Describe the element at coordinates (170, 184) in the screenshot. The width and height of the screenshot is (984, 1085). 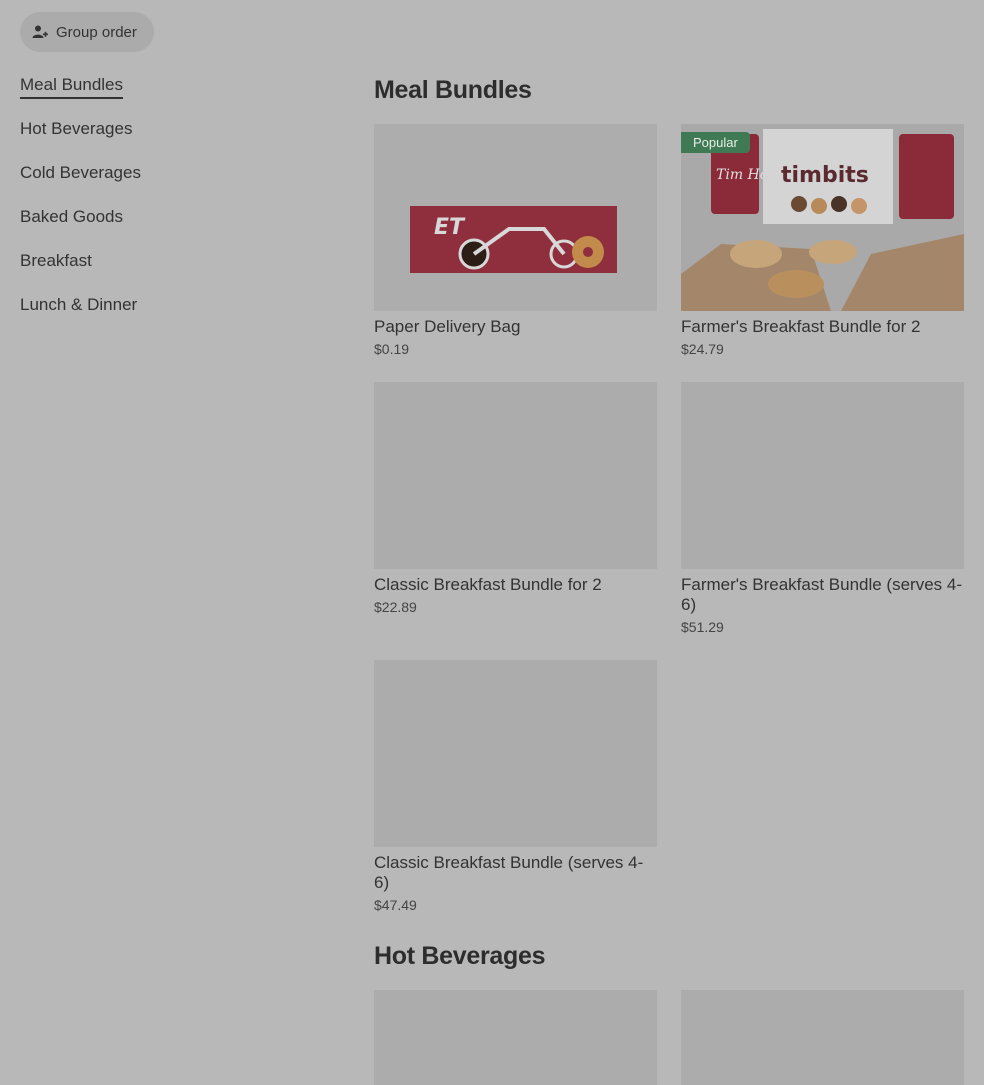
I see `sidebar-item-cold-beverages: Cold Beverages` at that location.